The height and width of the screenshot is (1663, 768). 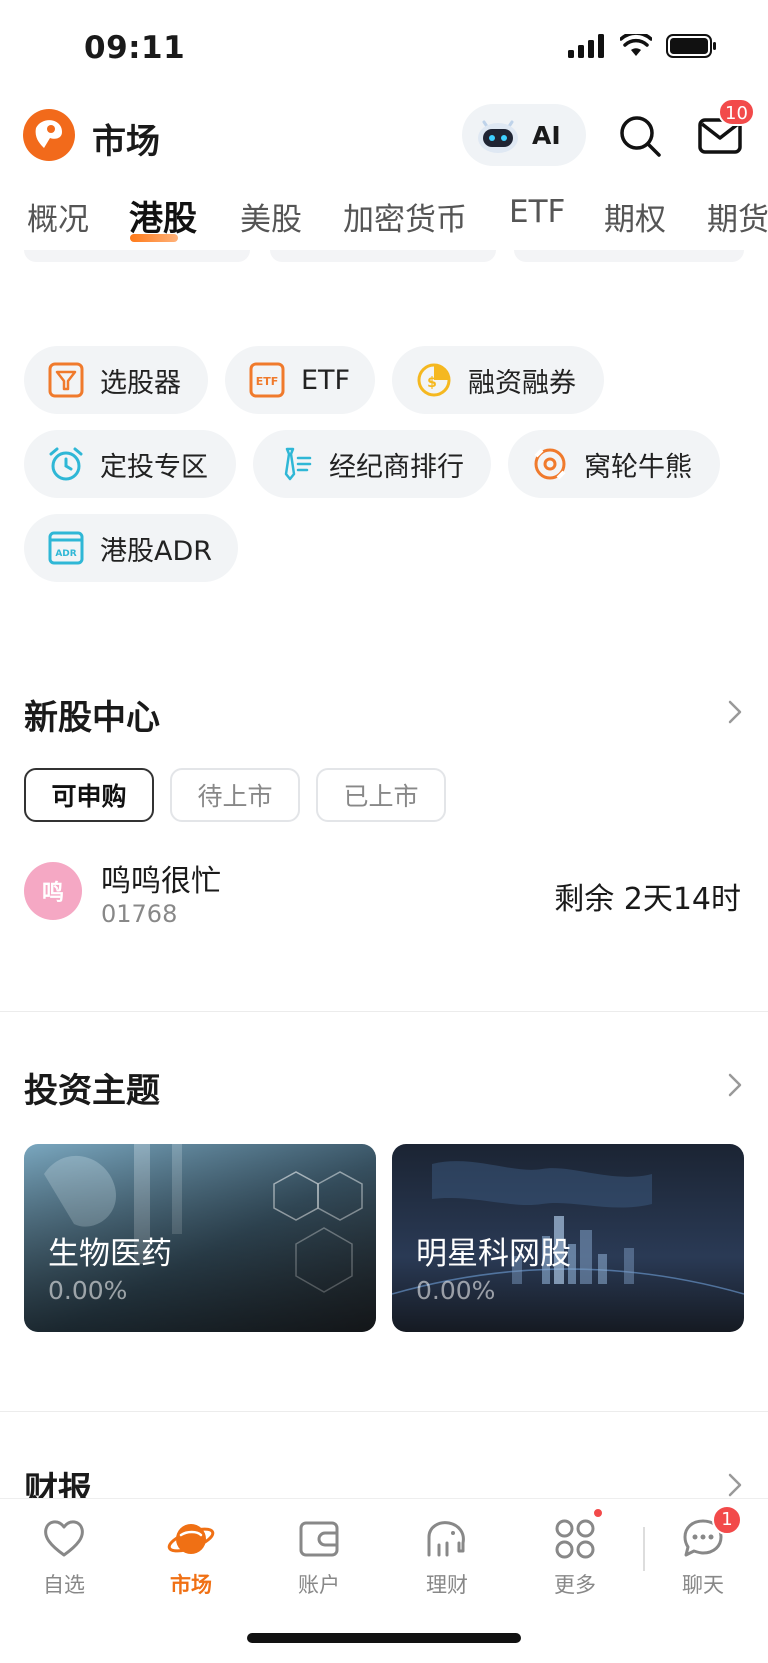 I want to click on market-tabs: 概况 港股 美股 加密货币 ETF 期权 期货, so click(x=384, y=221).